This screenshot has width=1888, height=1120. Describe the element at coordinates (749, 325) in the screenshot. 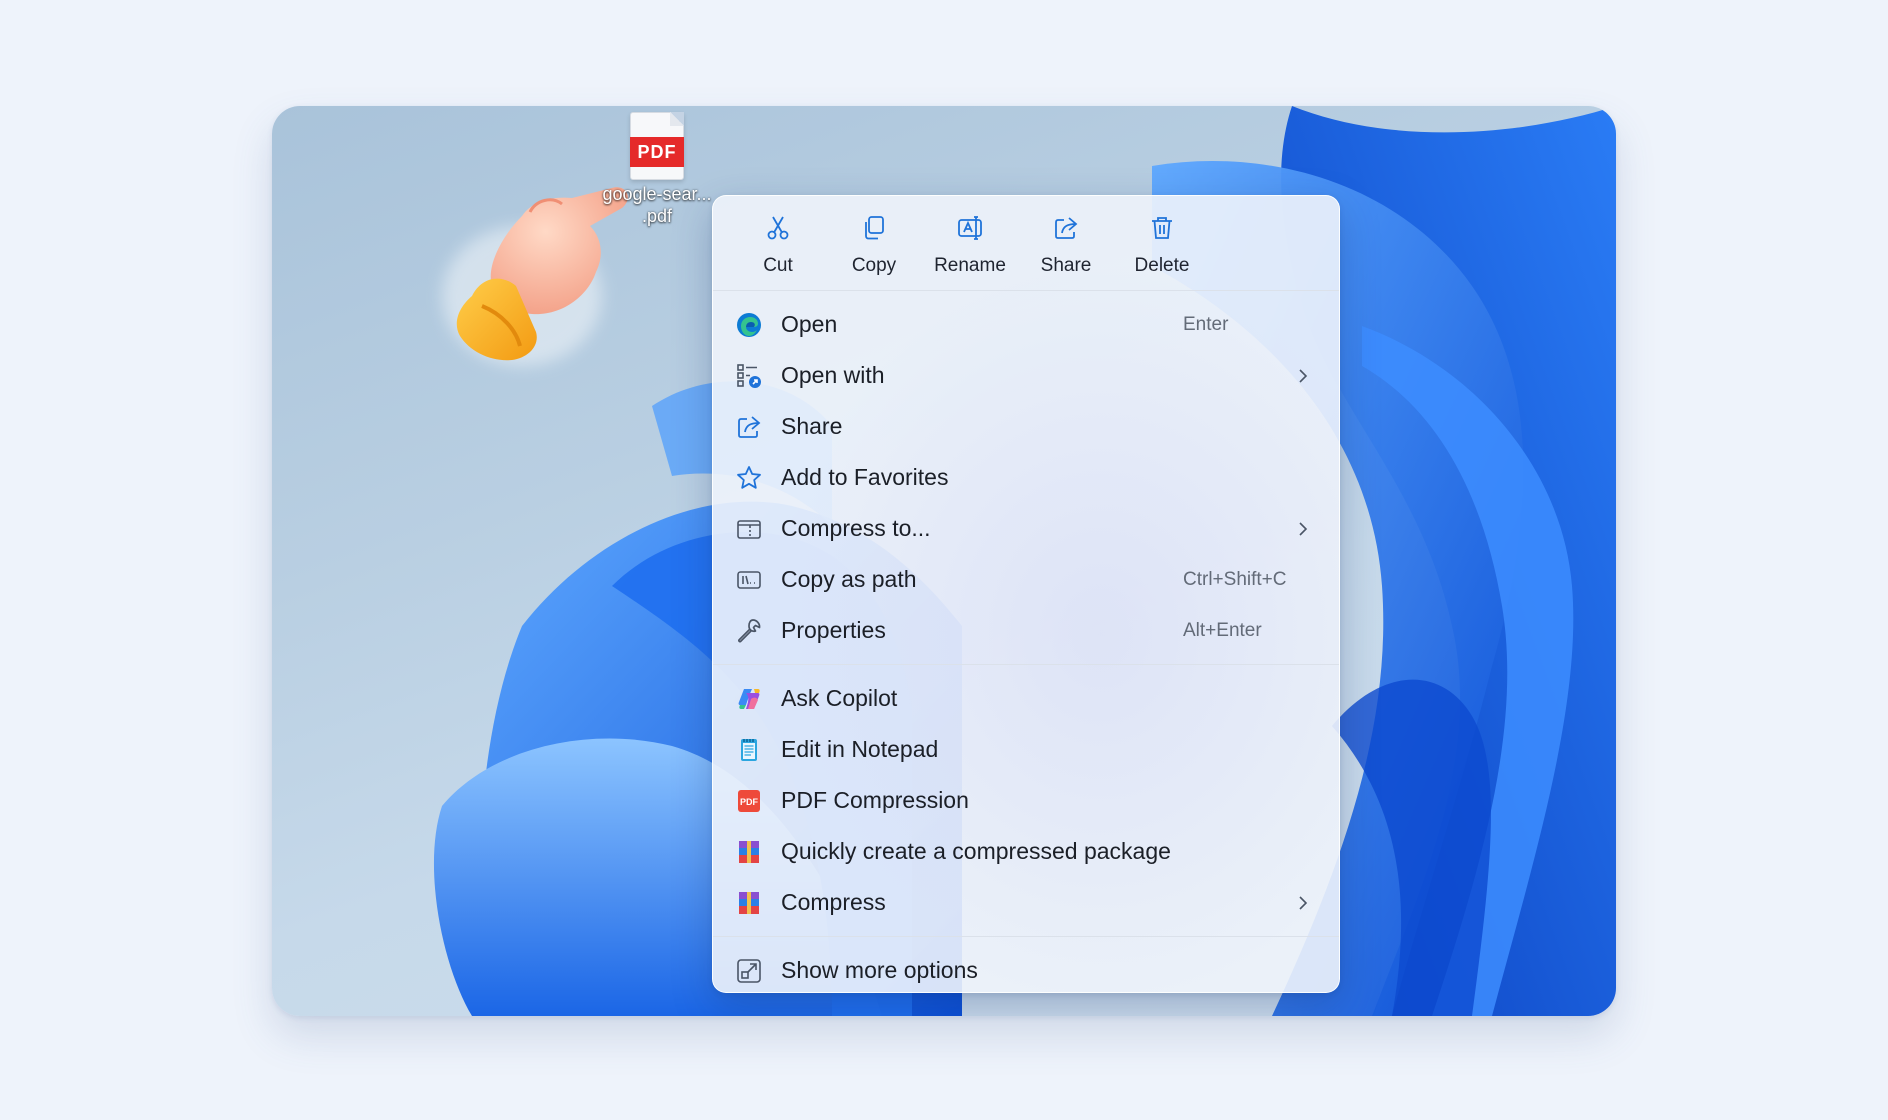

I see `edge-icon` at that location.